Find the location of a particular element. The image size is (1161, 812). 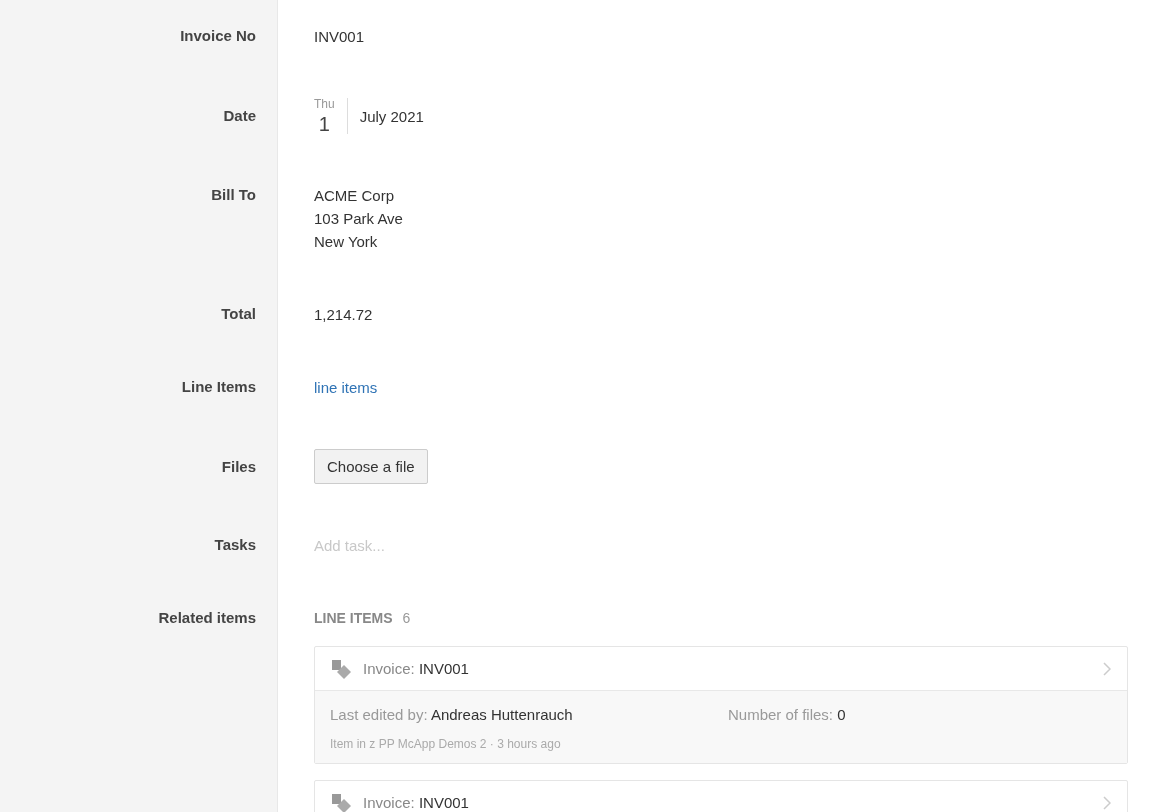

section-heading: LINE ITEMS is located at coordinates (353, 618).